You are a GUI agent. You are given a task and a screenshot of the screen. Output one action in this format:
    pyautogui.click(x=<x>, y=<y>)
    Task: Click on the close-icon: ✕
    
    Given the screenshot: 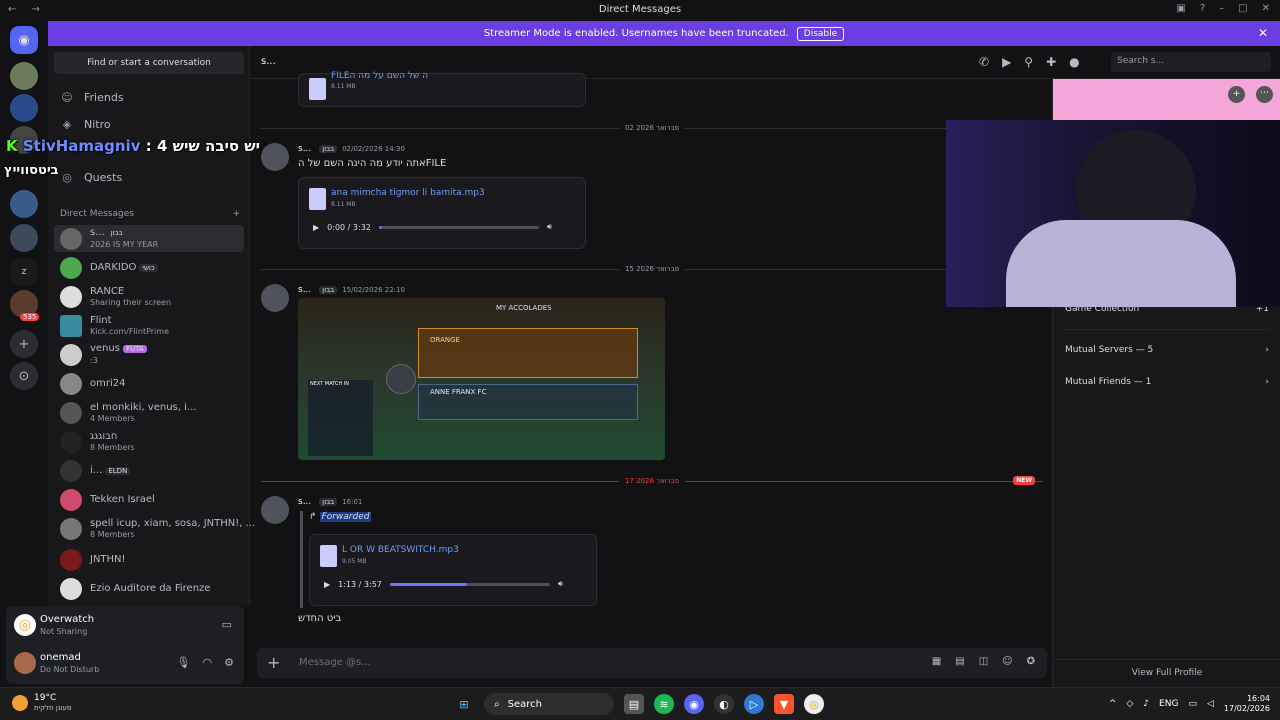 What is the action you would take?
    pyautogui.click(x=1266, y=8)
    